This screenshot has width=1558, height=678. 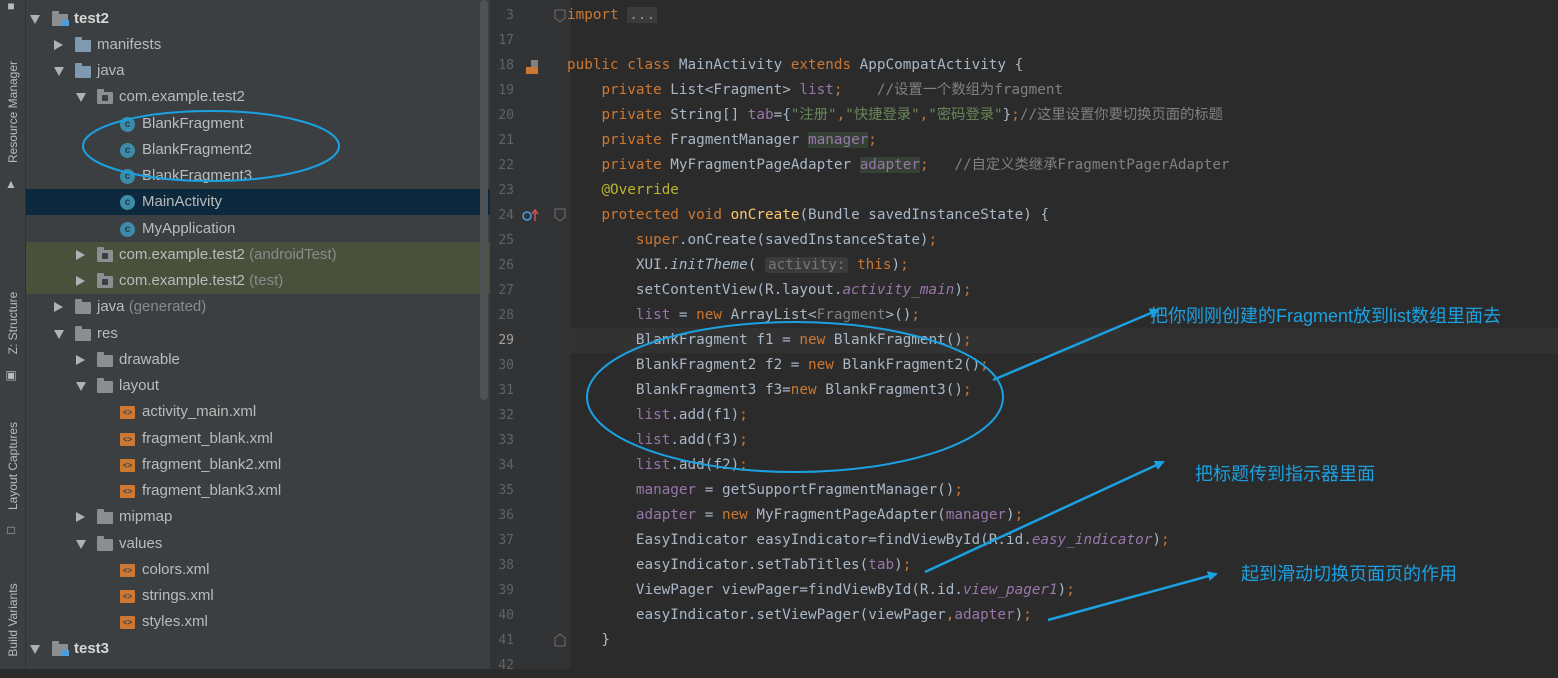 What do you see at coordinates (1285, 474) in the screenshot?
I see `annotation-titles: 把标题传到指示器里面` at bounding box center [1285, 474].